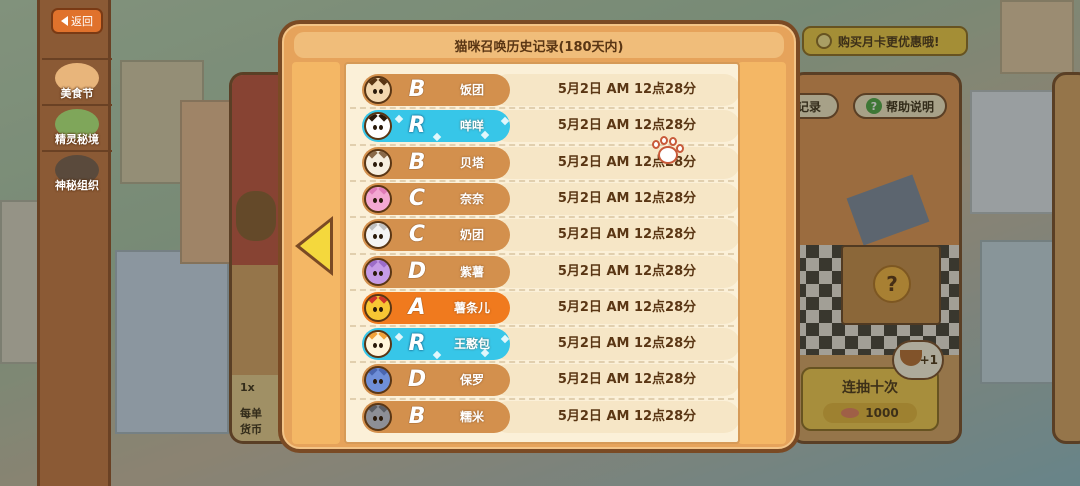 The image size is (1080, 486). I want to click on cat-name: 紫薯, so click(471, 271).